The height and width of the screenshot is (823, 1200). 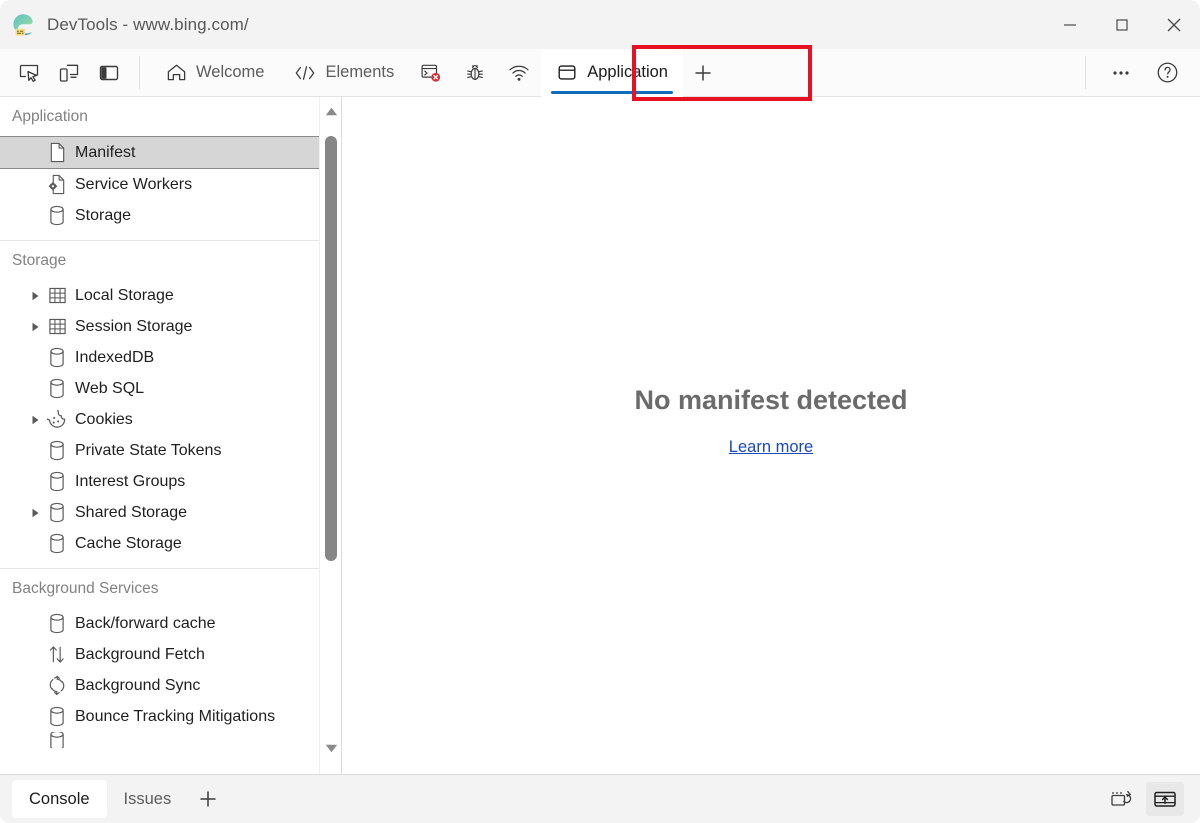 I want to click on tab-sources, so click(x=475, y=73).